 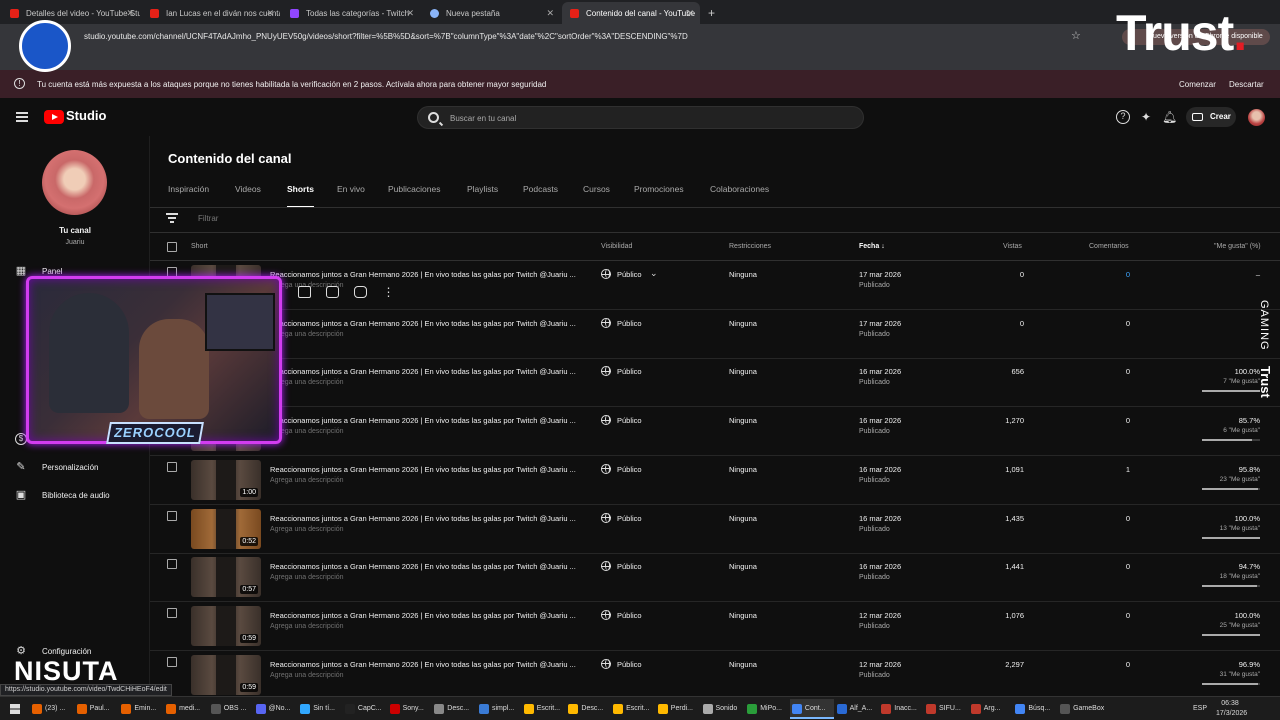 I want to click on video-thumbnail: 0:57, so click(x=226, y=577).